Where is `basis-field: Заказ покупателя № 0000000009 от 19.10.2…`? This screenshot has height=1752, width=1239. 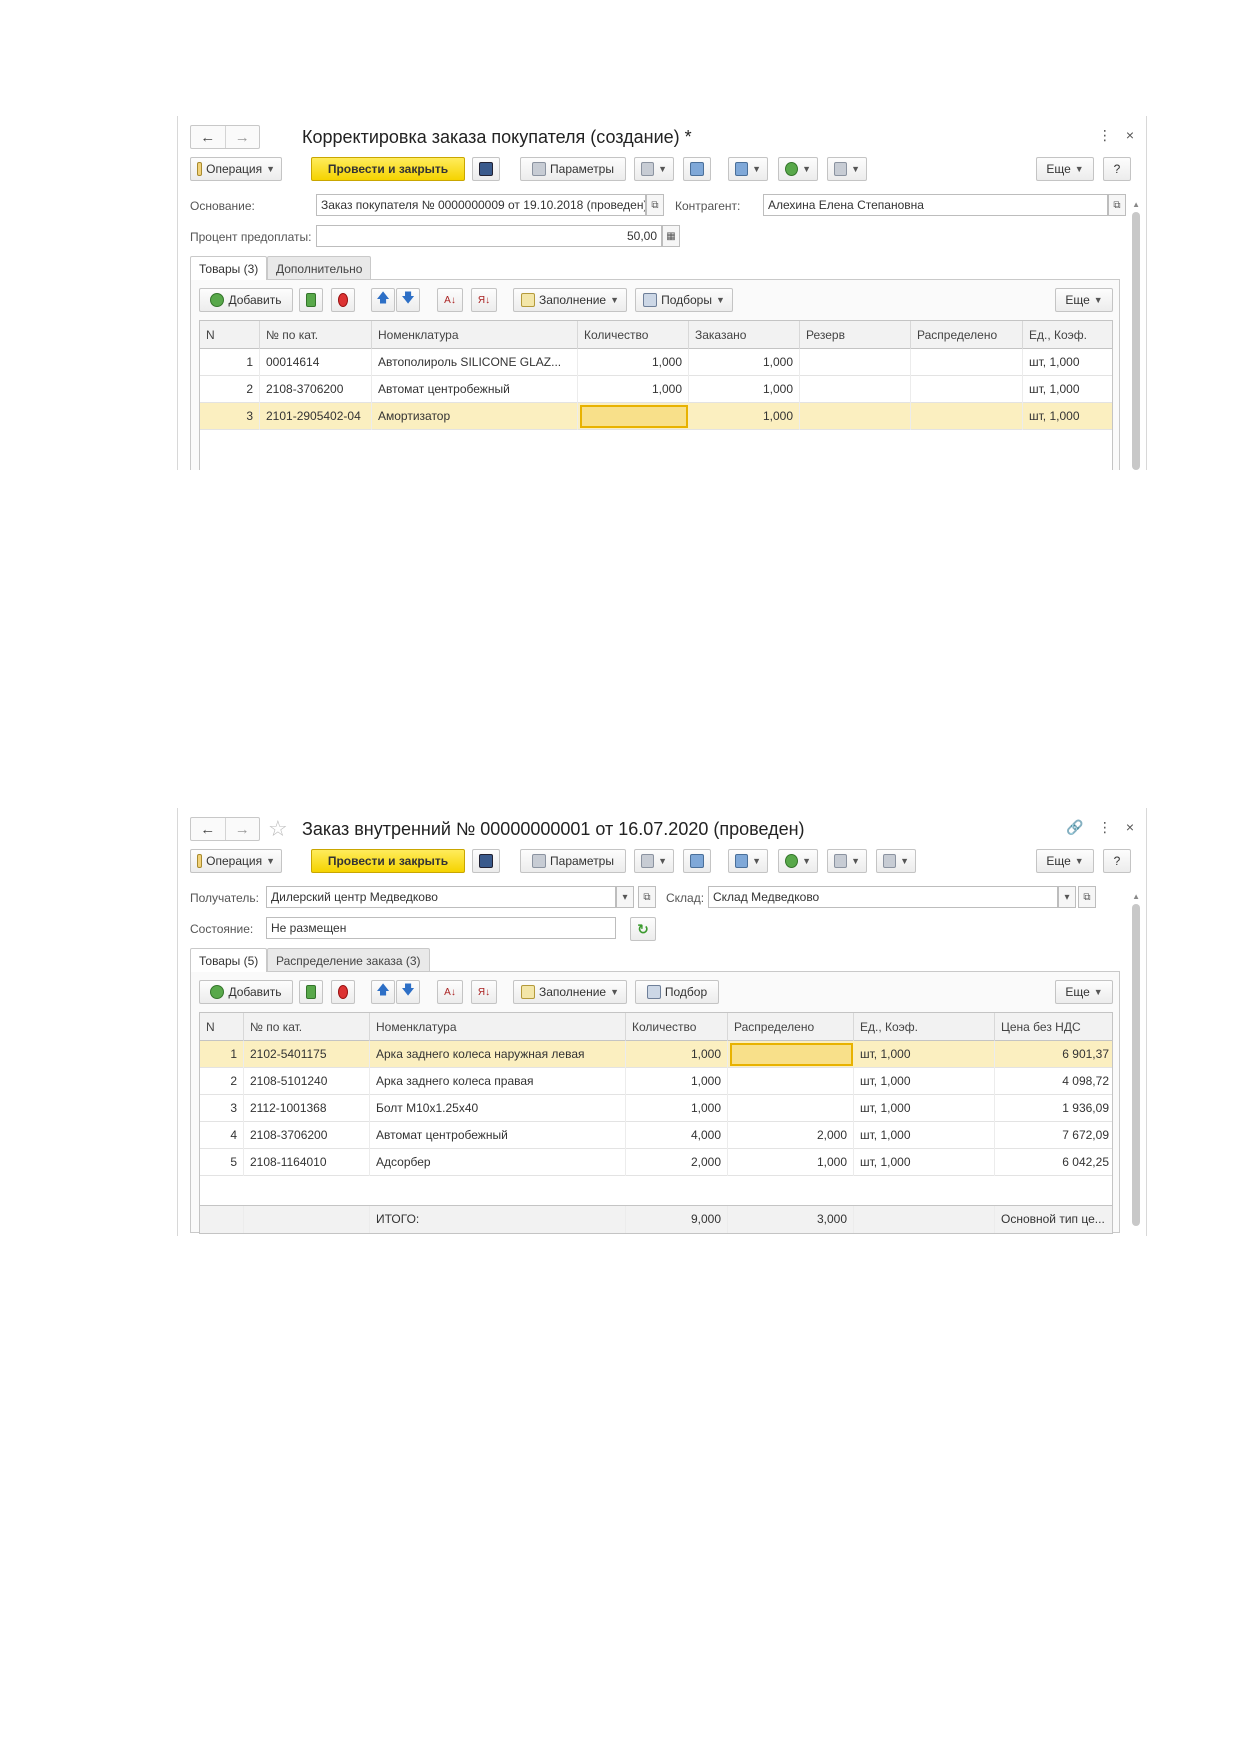
basis-field: Заказ покупателя № 0000000009 от 19.10.2… is located at coordinates (481, 205).